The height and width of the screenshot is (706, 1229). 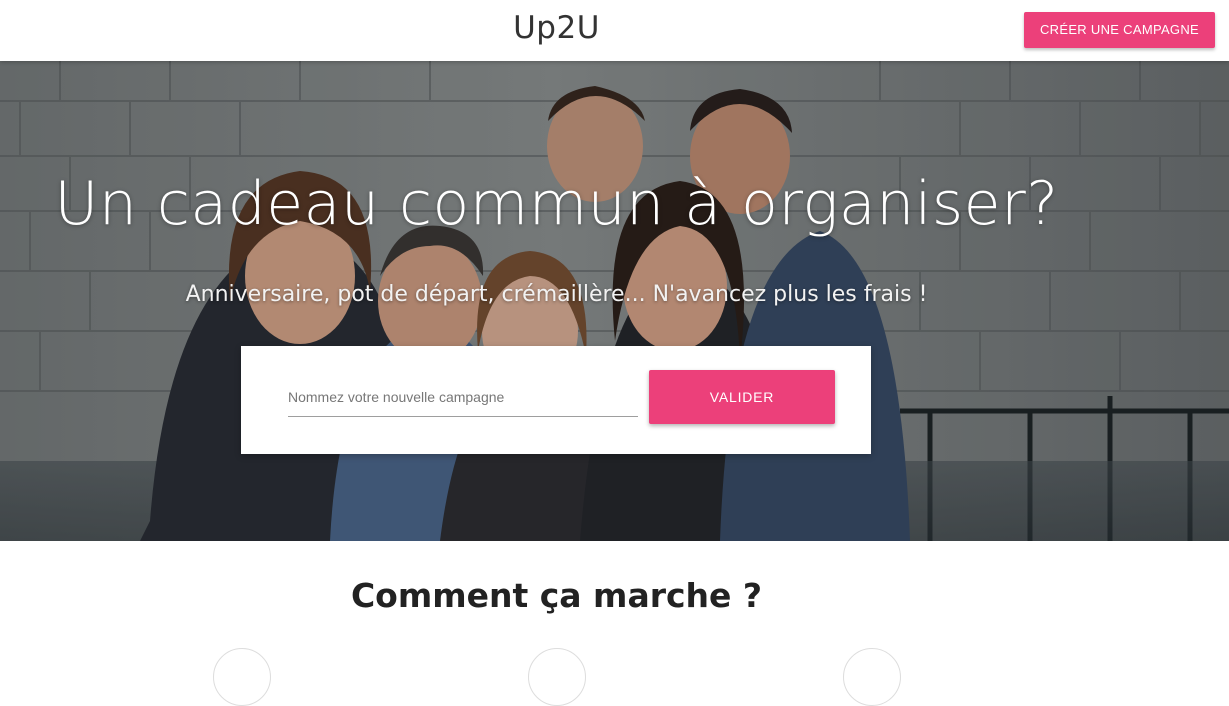 I want to click on hero-title: Un cadeau commun à organiser?, so click(x=556, y=204).